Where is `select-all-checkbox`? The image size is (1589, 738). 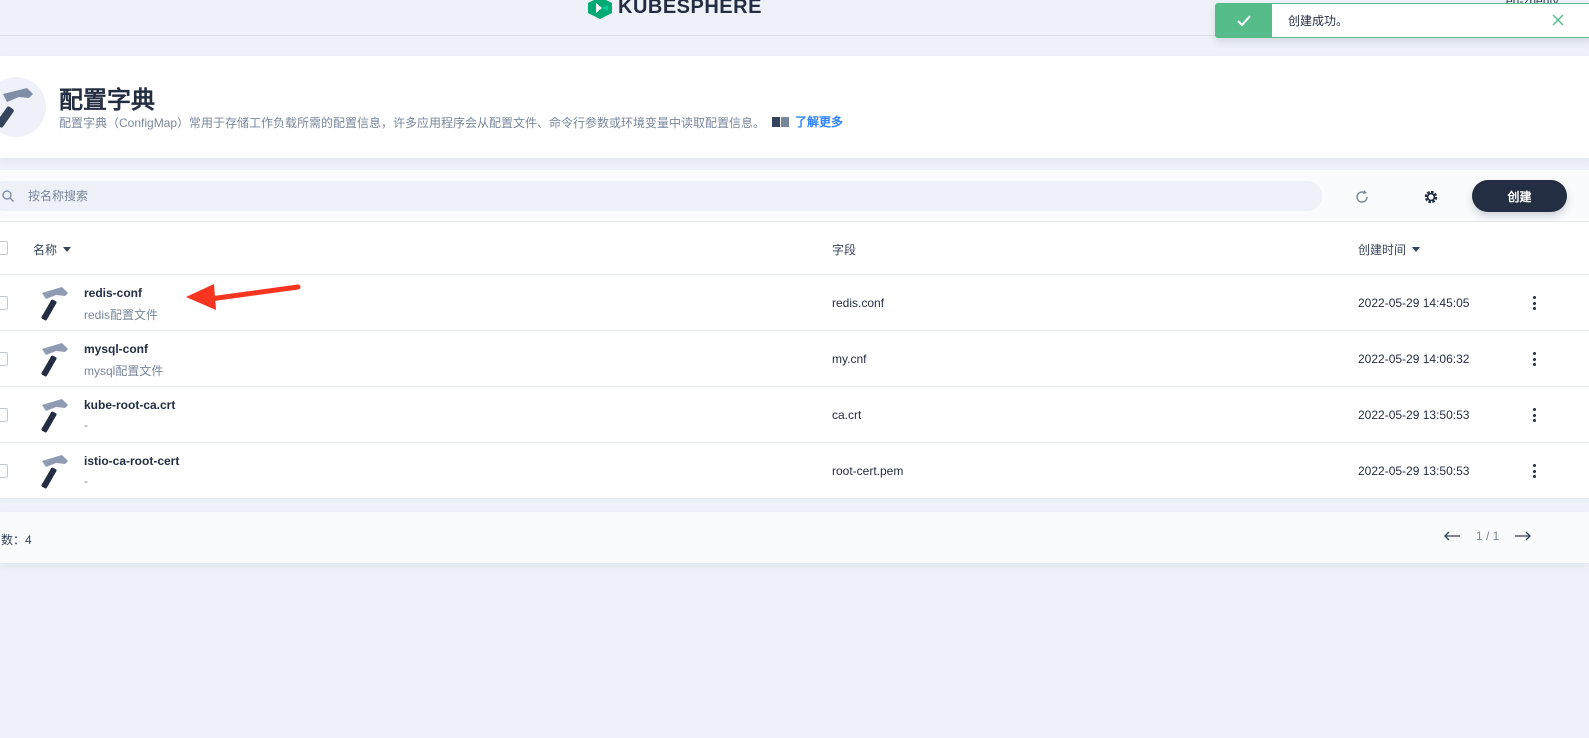
select-all-checkbox is located at coordinates (4, 248).